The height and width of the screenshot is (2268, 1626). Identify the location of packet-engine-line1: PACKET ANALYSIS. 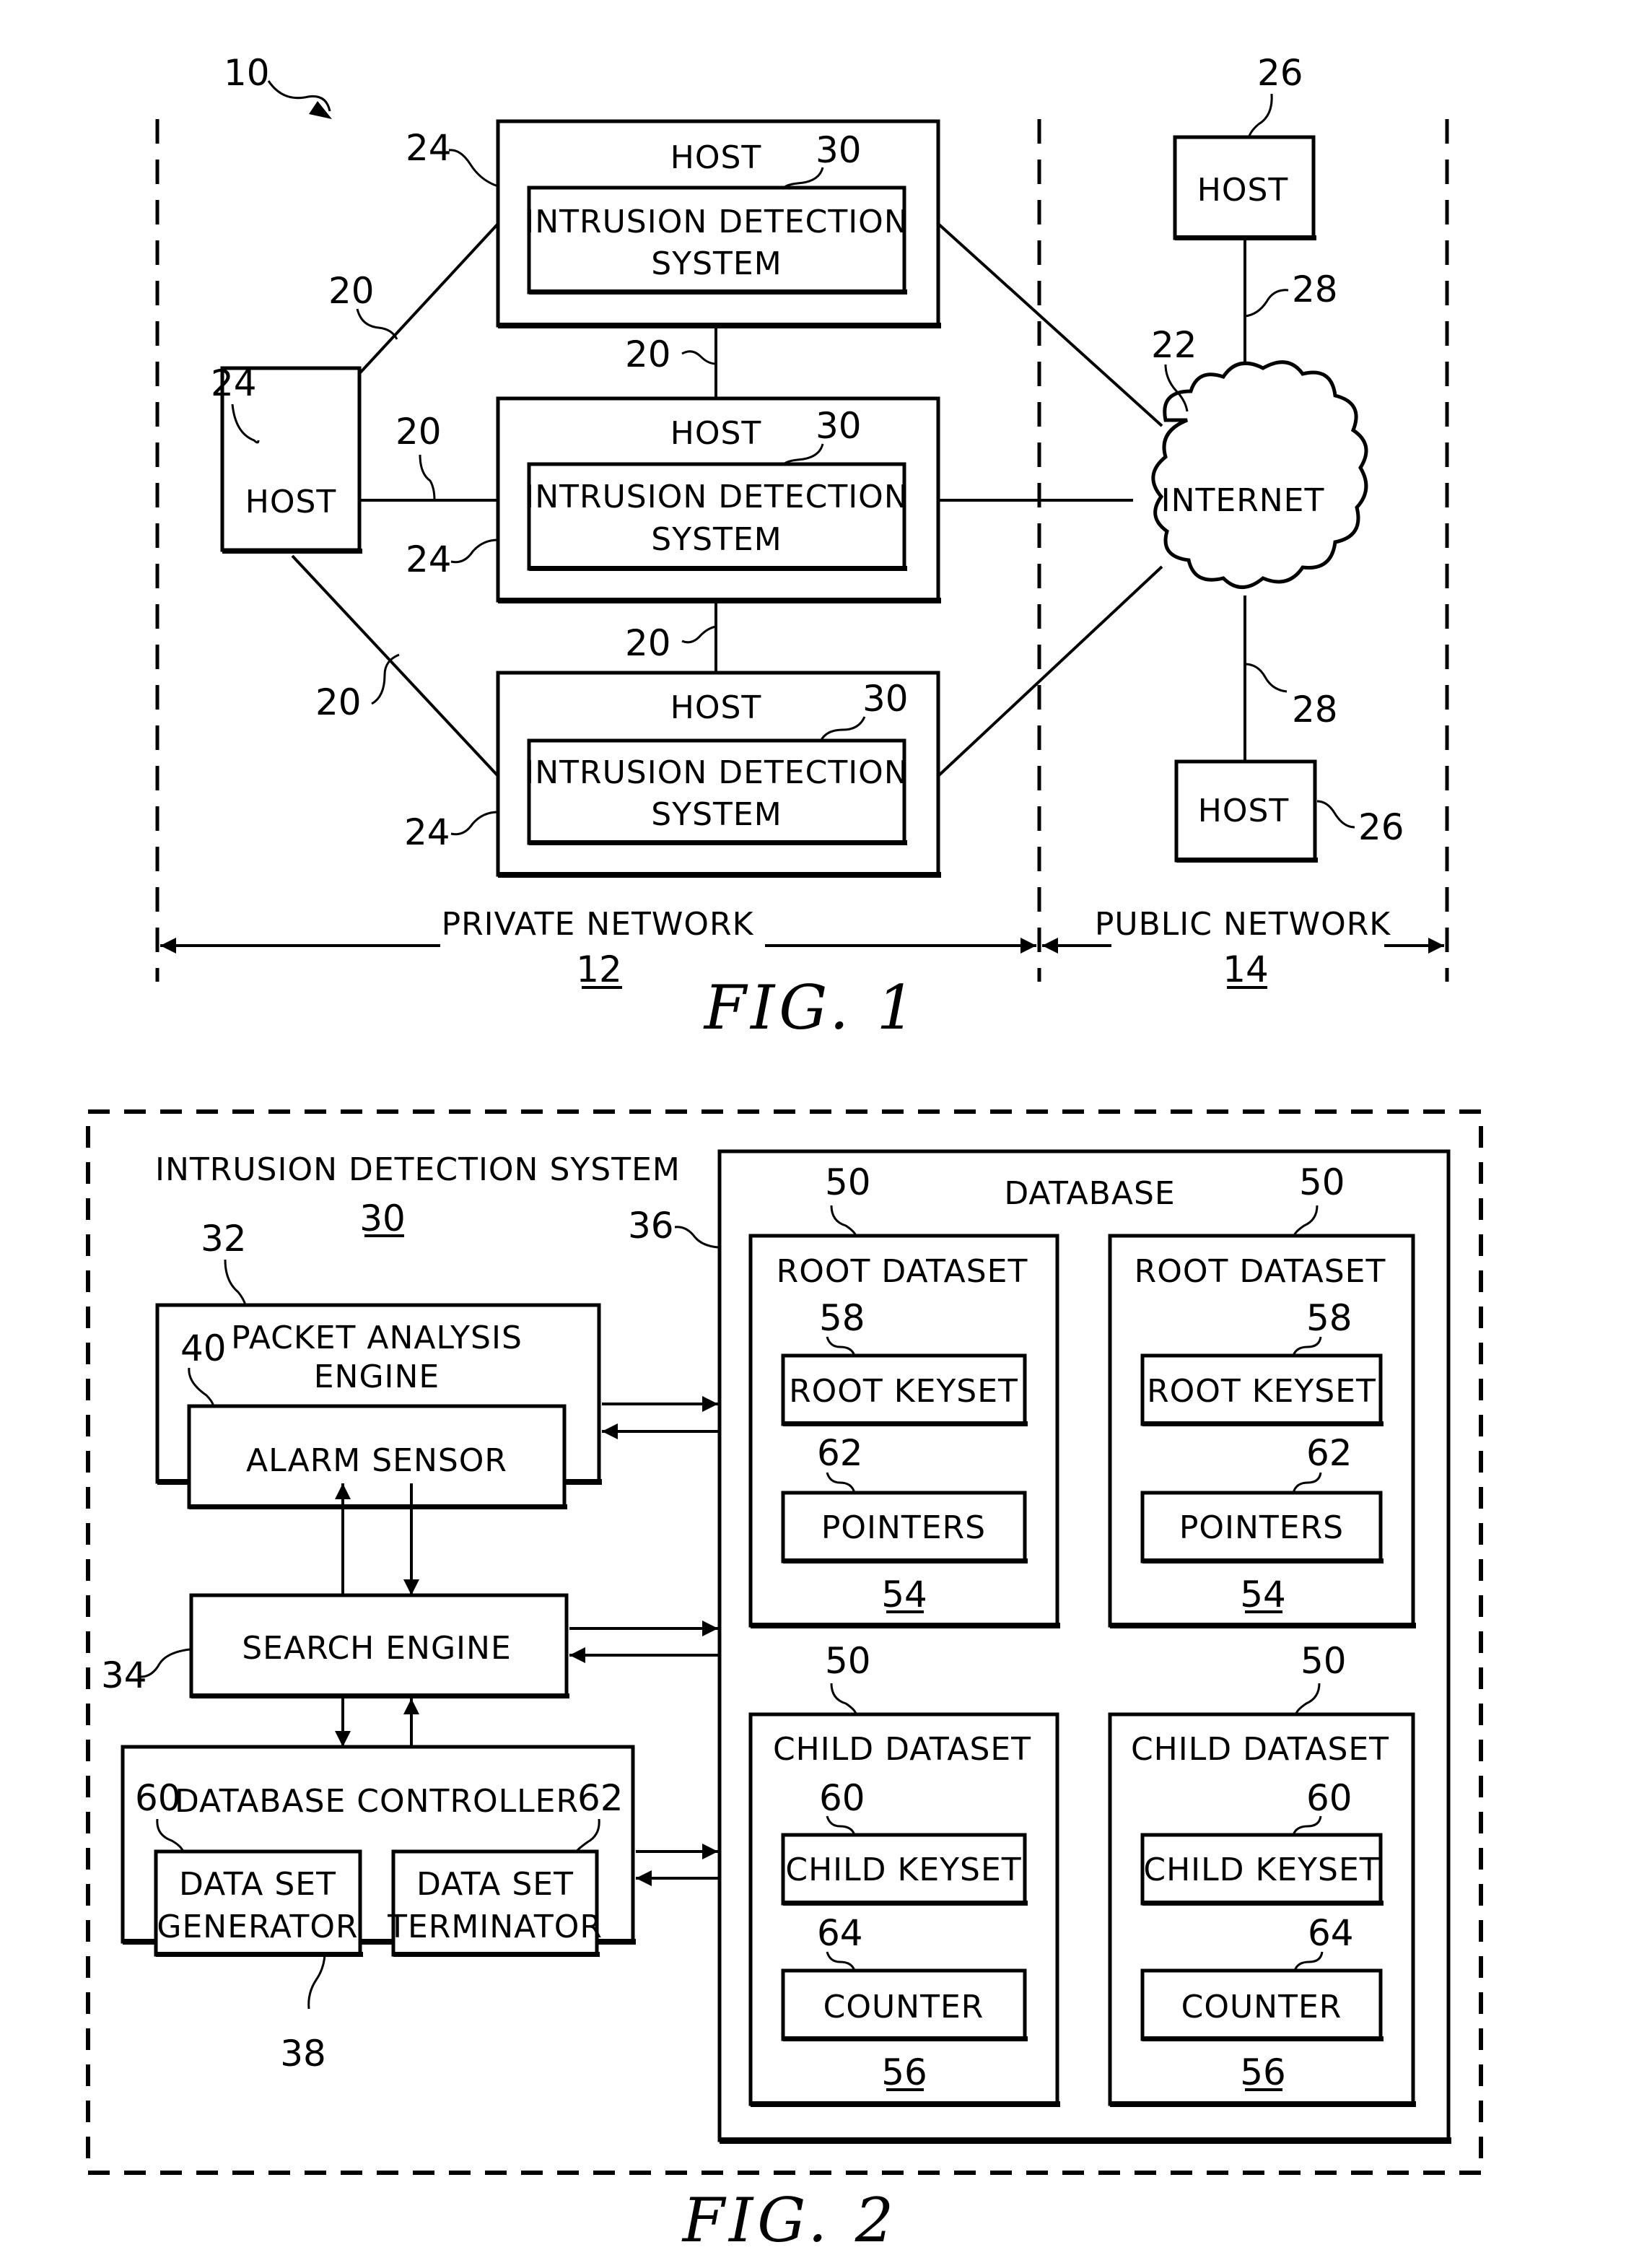
(377, 1338).